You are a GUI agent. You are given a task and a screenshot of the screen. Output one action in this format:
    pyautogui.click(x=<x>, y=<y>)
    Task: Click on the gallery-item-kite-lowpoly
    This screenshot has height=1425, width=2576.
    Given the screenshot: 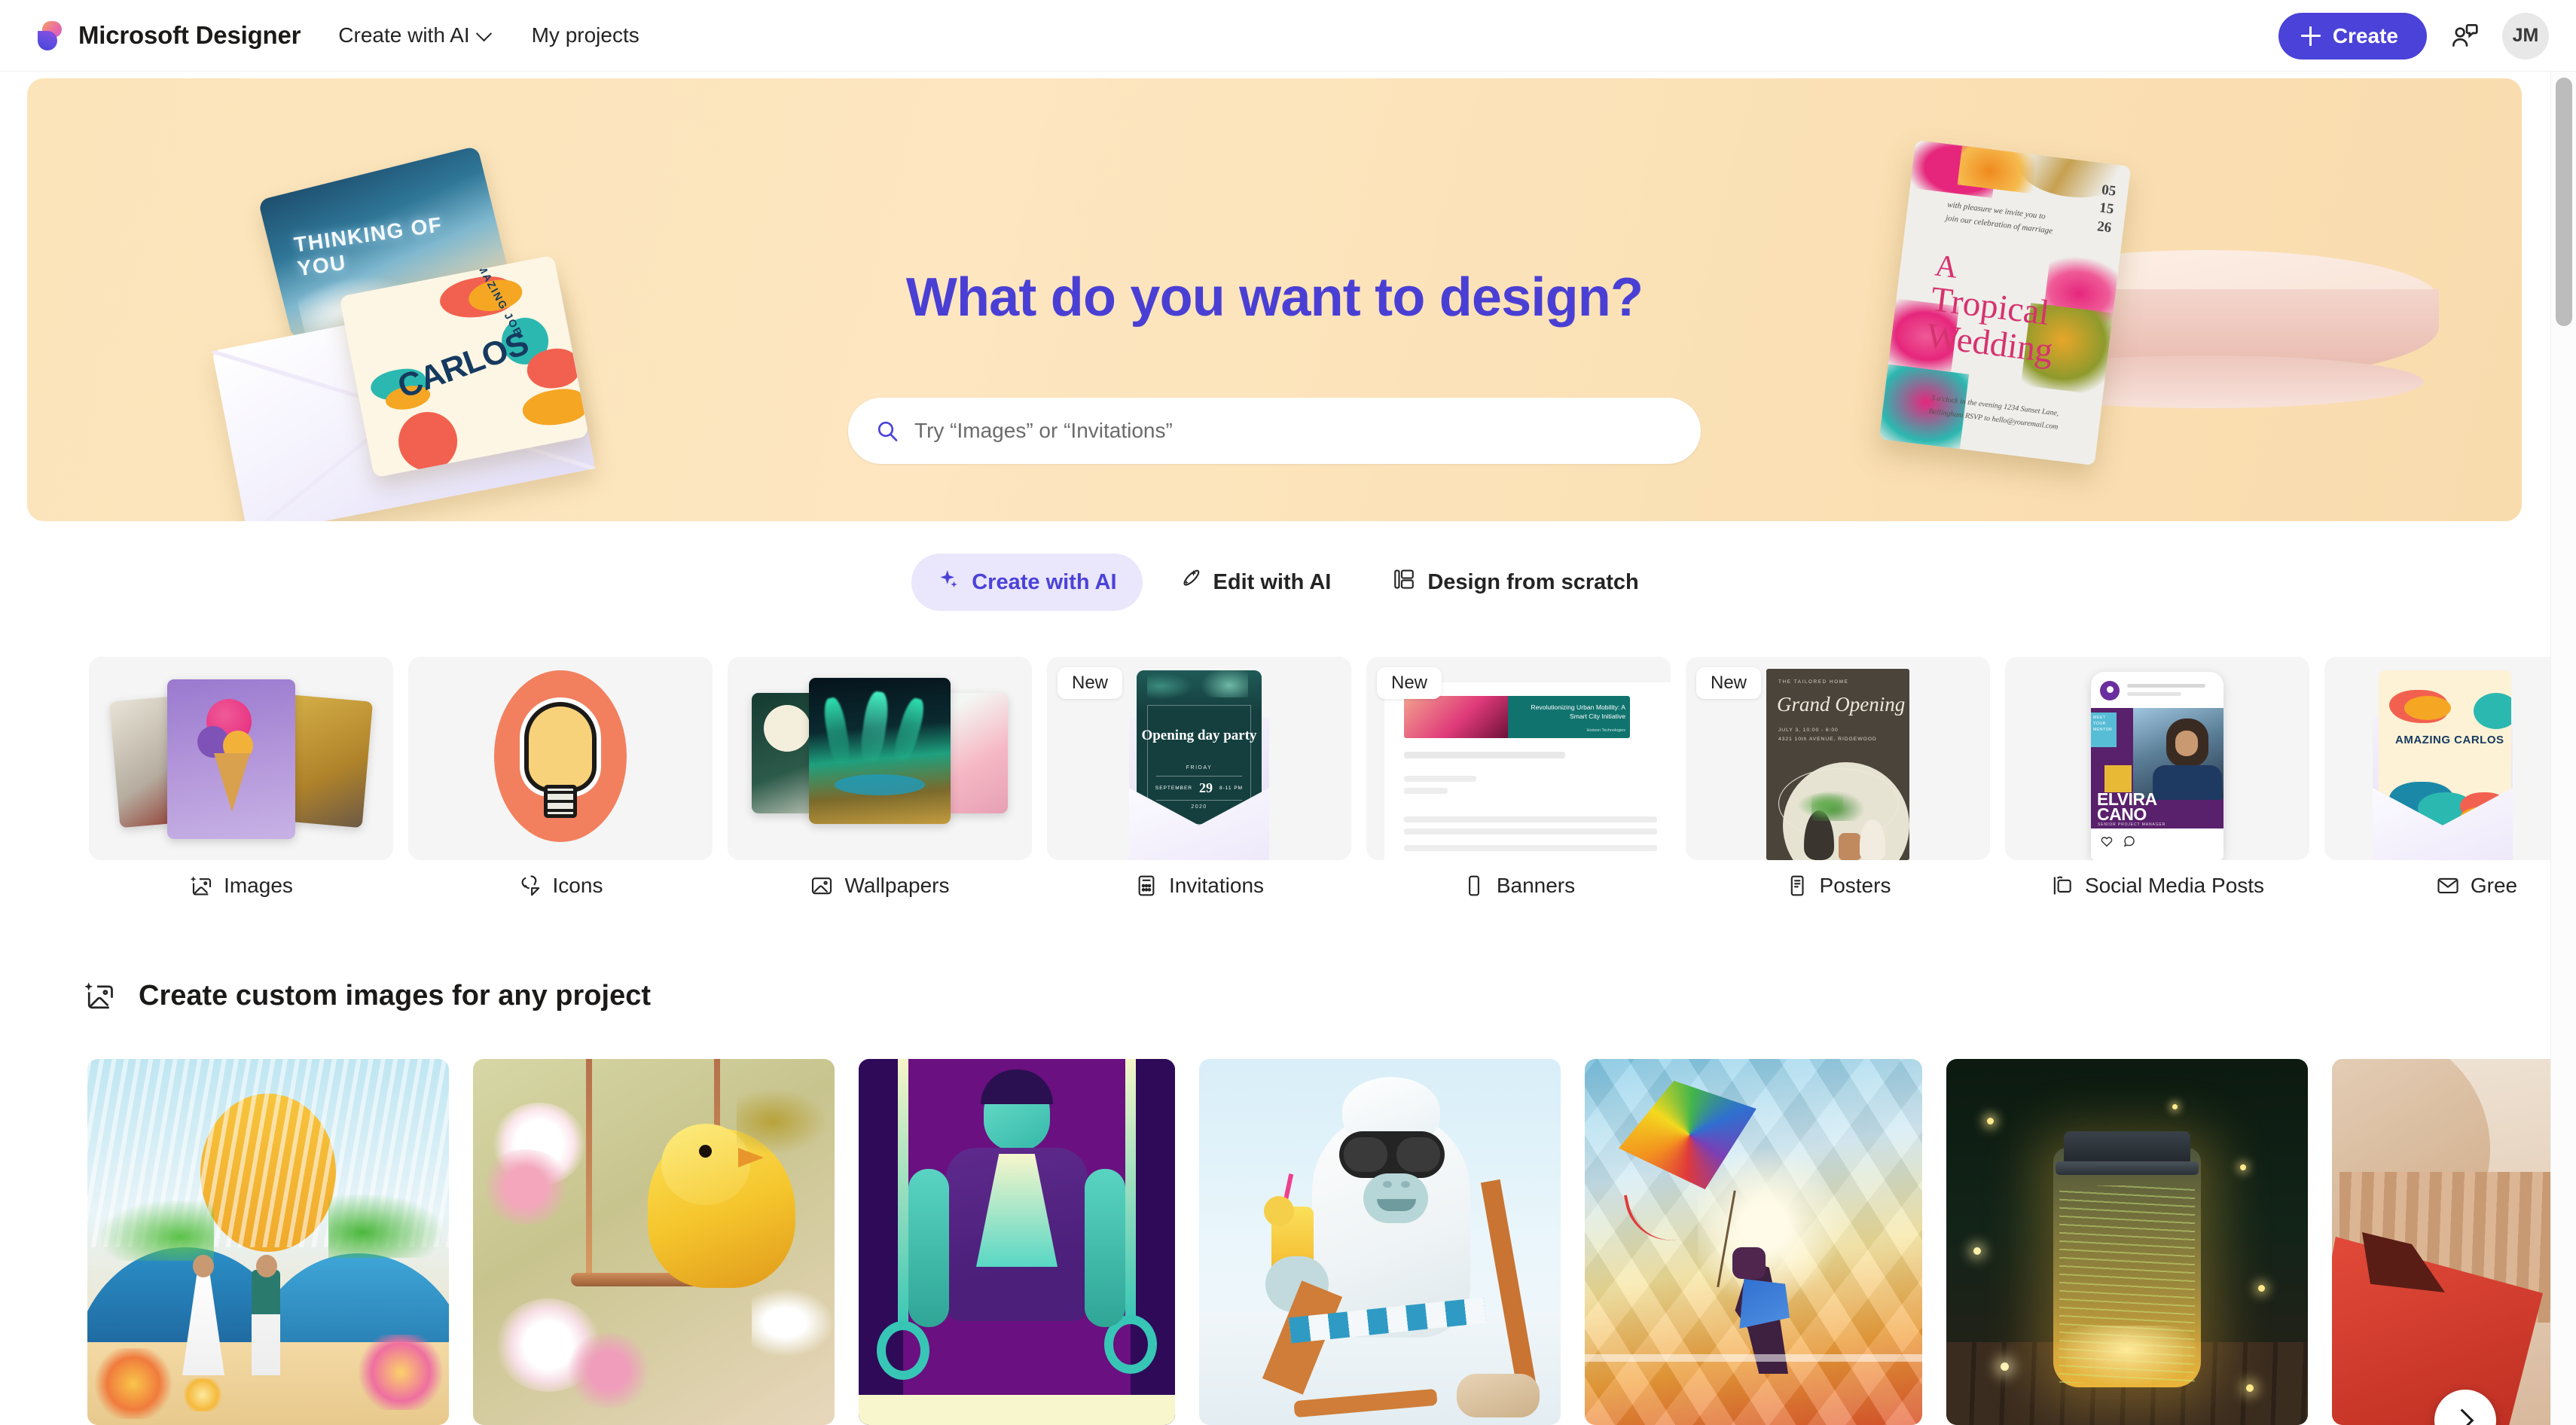 What is the action you would take?
    pyautogui.click(x=1754, y=1242)
    